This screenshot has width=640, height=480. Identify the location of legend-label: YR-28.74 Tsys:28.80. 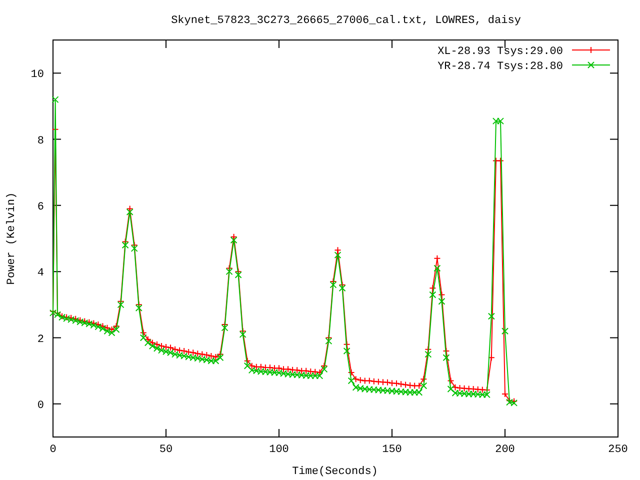
(500, 67).